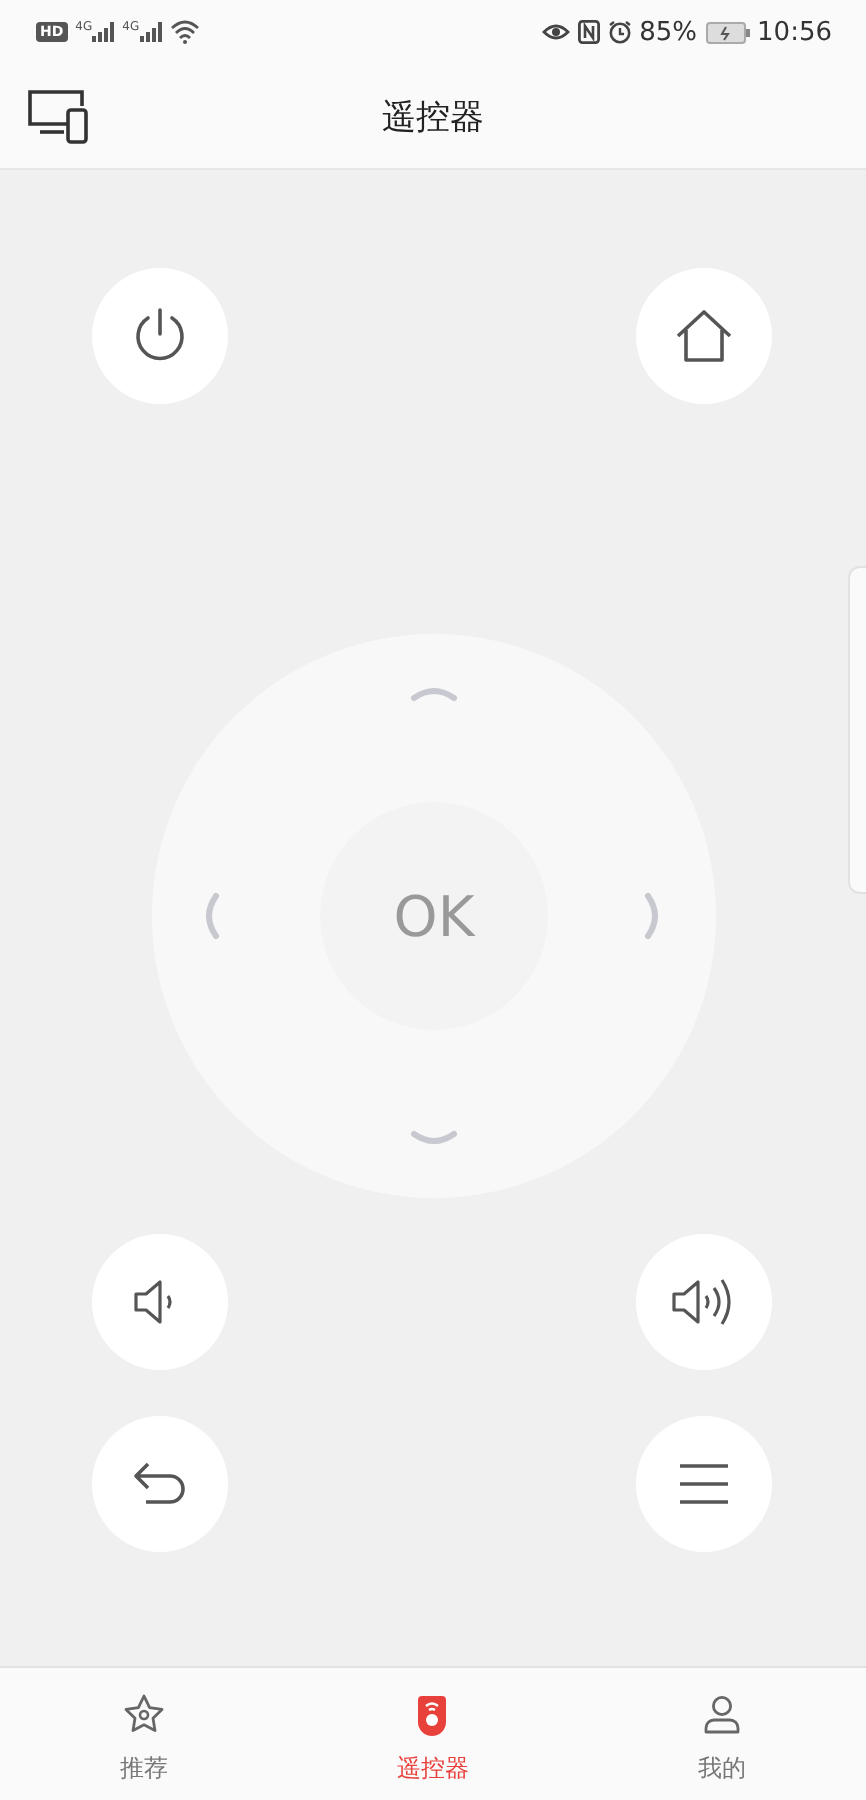 This screenshot has width=866, height=1800. I want to click on battery-icon, so click(727, 32).